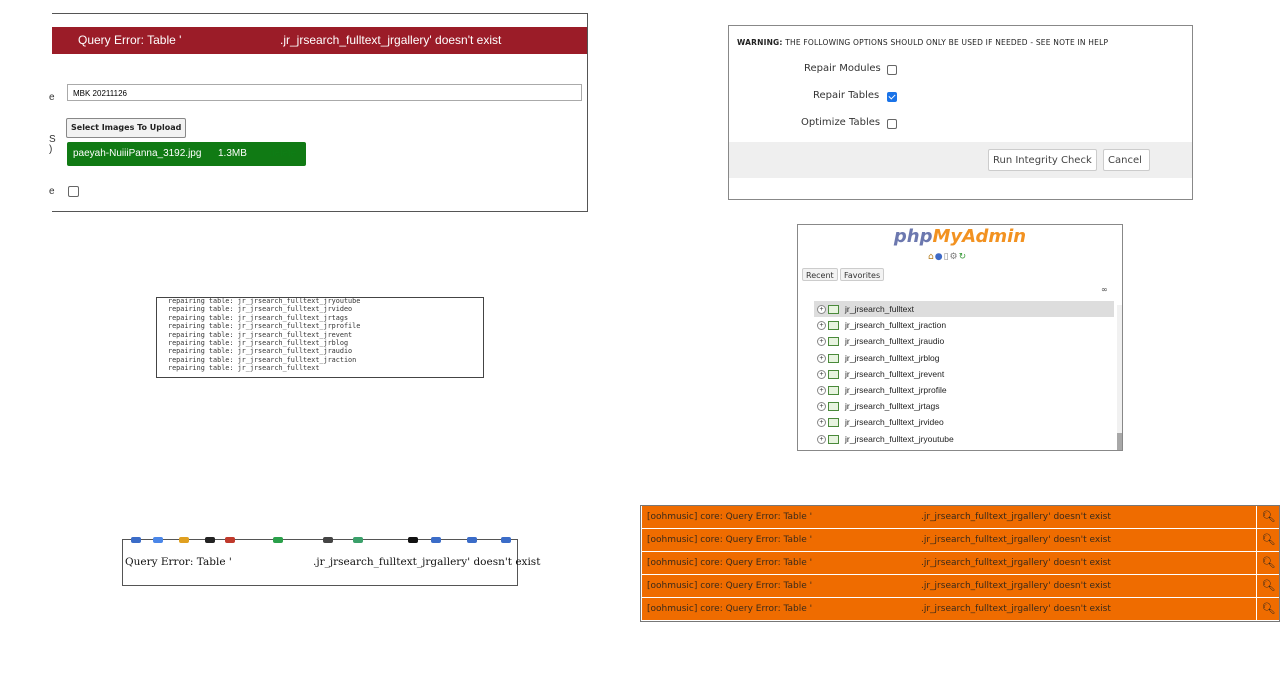  Describe the element at coordinates (899, 439) in the screenshot. I see `table-name: jr_jrsearch_fulltext_jryoutube` at that location.